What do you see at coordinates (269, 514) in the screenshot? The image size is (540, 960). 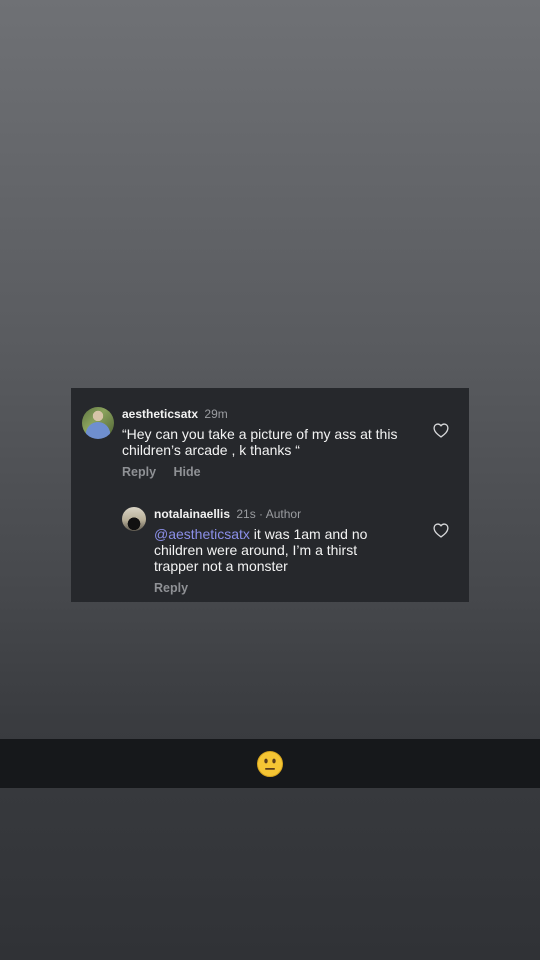 I see `reply-time-author: 21s · Author` at bounding box center [269, 514].